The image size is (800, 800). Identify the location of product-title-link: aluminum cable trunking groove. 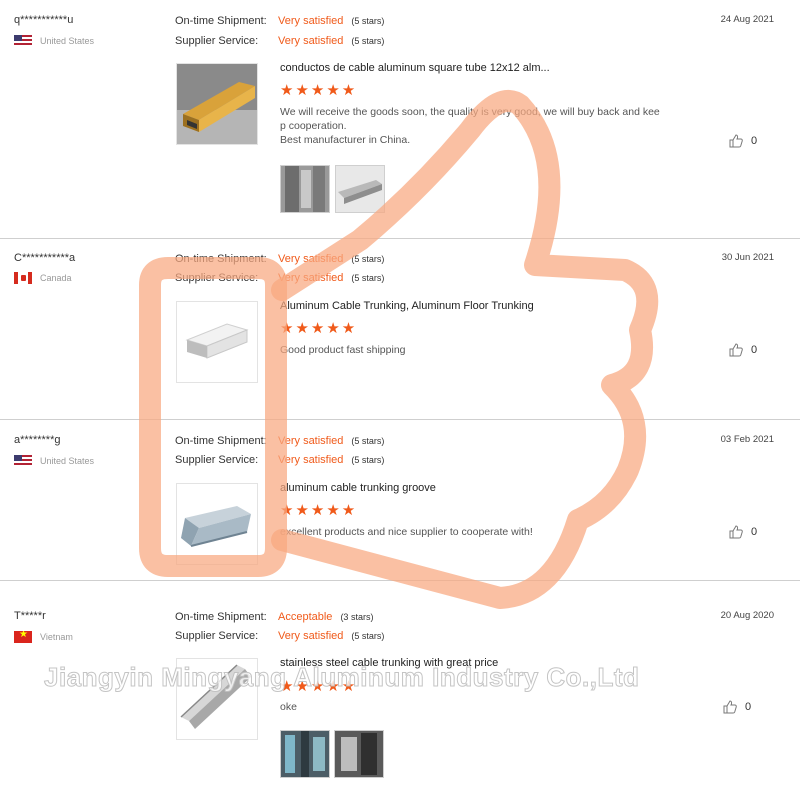
(358, 488).